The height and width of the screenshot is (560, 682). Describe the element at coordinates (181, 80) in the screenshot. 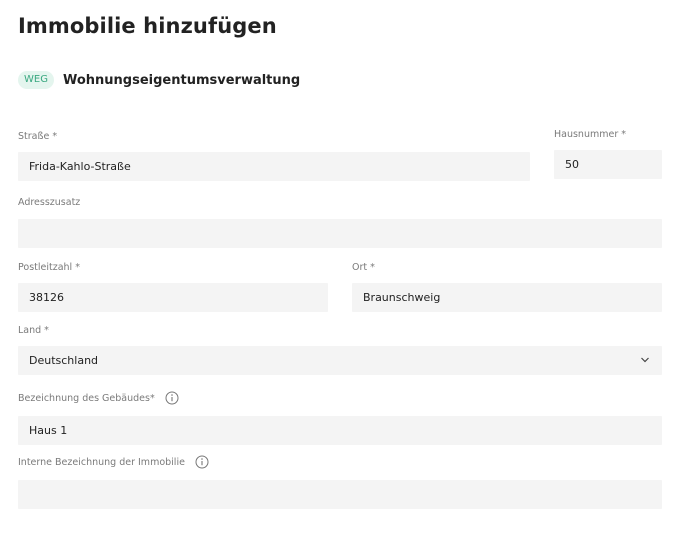

I see `property-type-label: Wohnungseigentumsverwaltung` at that location.